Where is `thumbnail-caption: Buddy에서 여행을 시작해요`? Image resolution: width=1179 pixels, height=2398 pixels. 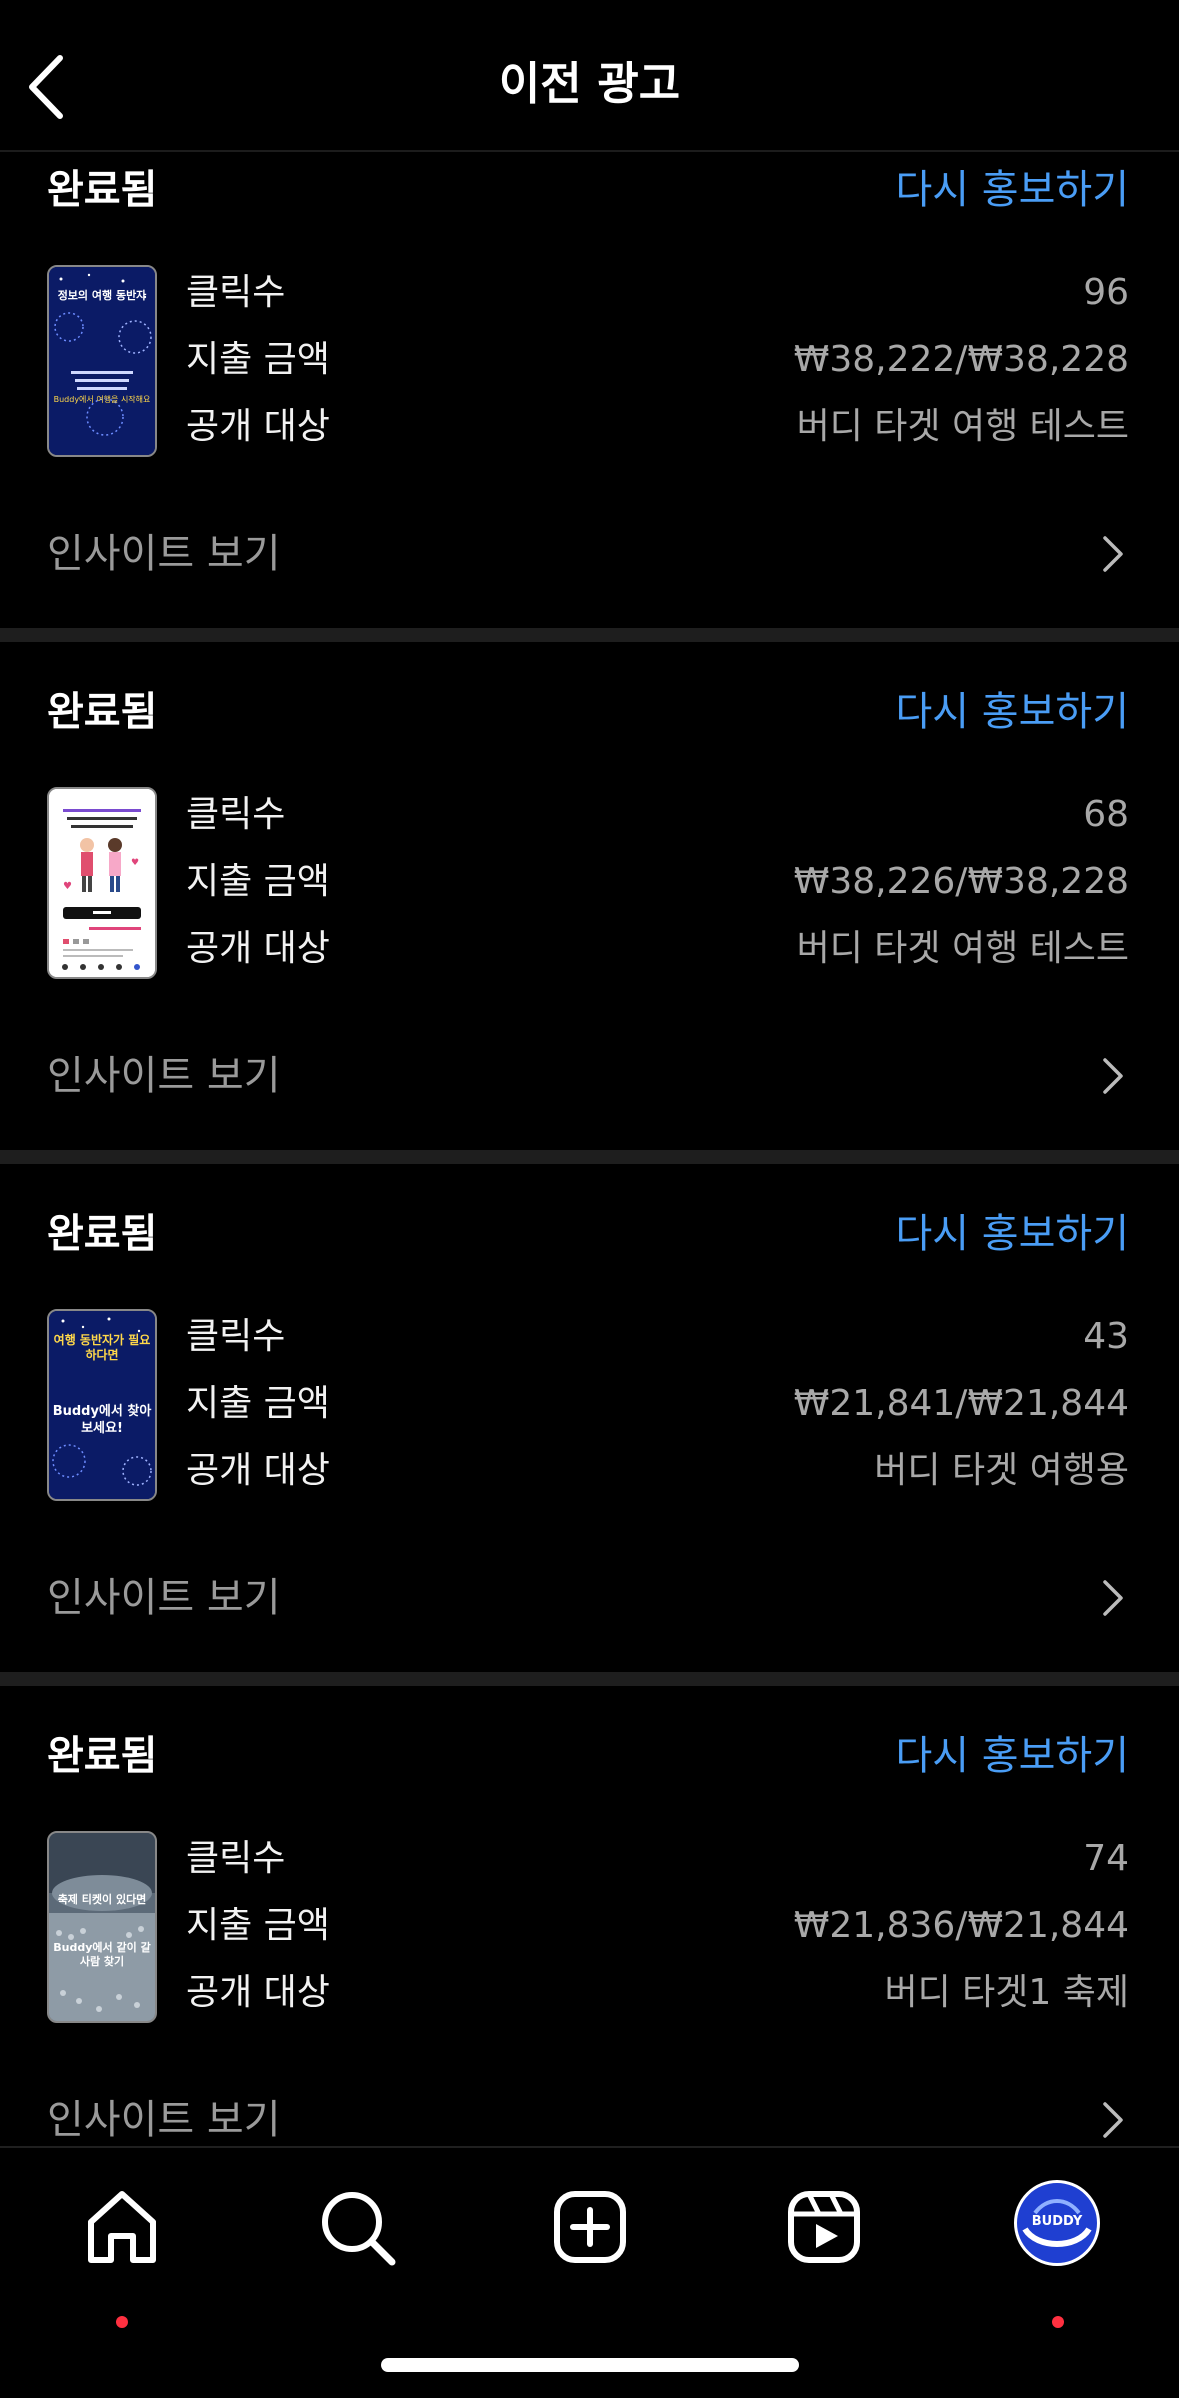
thumbnail-caption: Buddy에서 여행을 시작해요 is located at coordinates (102, 399).